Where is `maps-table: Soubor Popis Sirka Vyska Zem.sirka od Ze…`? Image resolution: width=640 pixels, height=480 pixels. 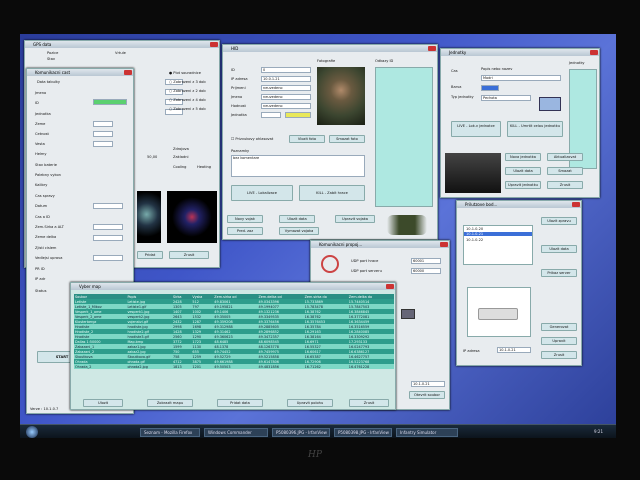 maps-table: Soubor Popis Sirka Vyska Zem.sirka od Ze… is located at coordinates (234, 331).